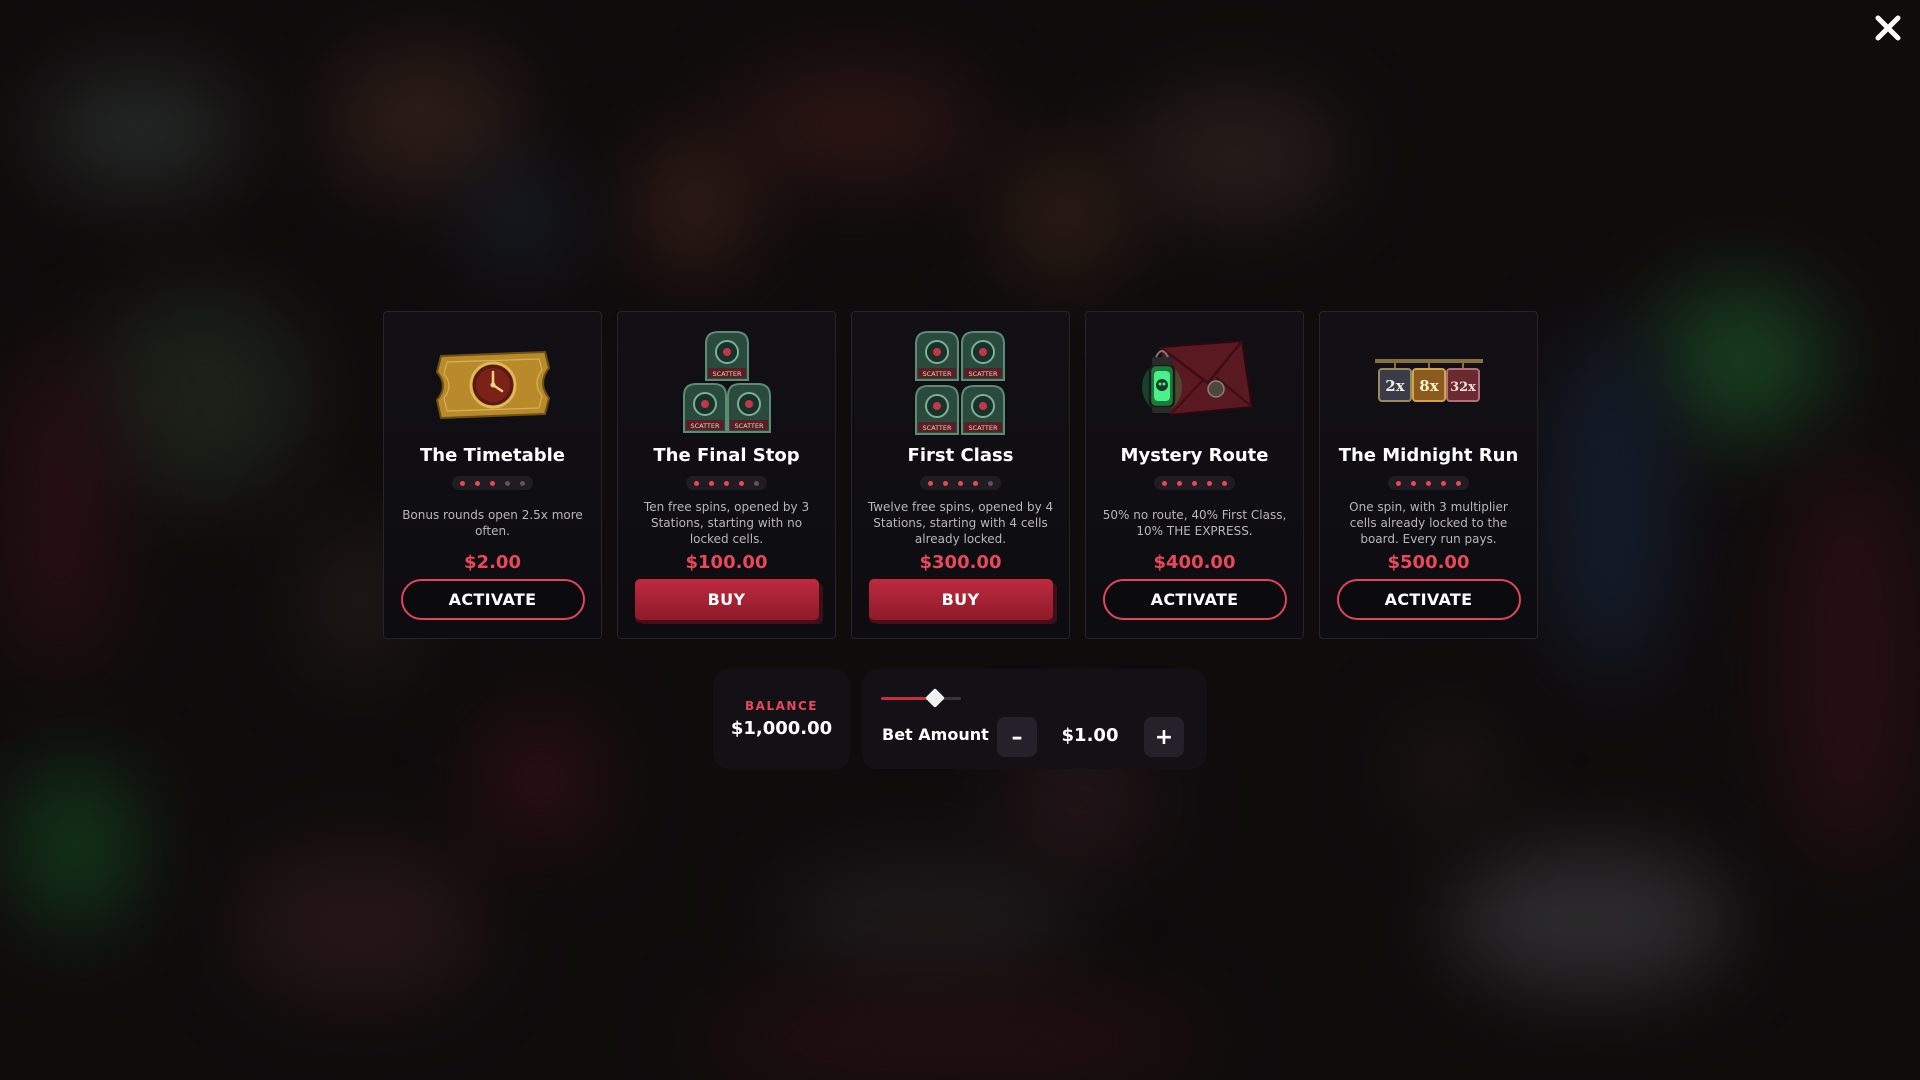  What do you see at coordinates (1017, 737) in the screenshot?
I see `decrease-bet-button: –` at bounding box center [1017, 737].